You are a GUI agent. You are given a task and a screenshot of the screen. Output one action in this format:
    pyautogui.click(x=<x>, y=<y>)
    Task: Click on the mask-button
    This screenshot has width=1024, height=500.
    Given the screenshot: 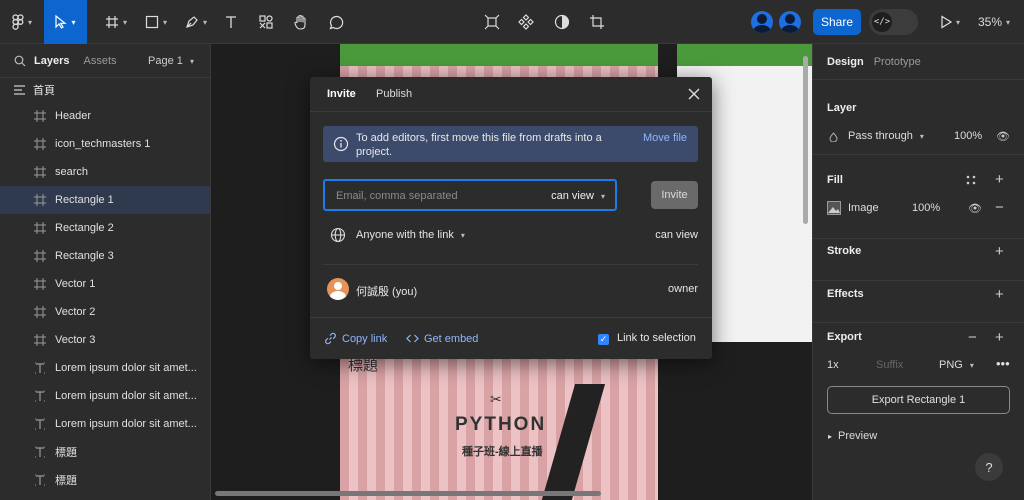 What is the action you would take?
    pyautogui.click(x=562, y=22)
    